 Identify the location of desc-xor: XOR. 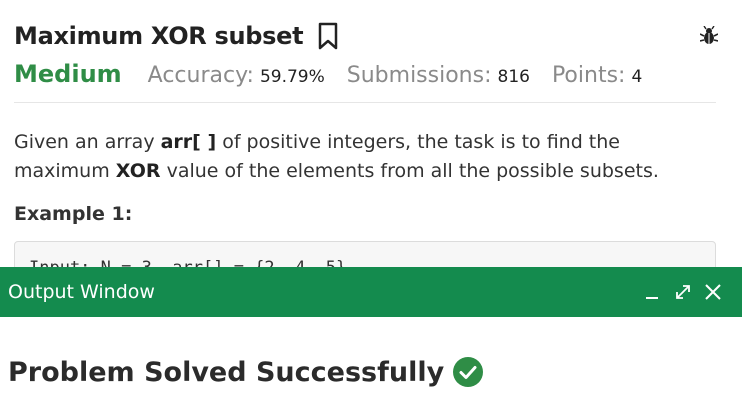
(138, 171).